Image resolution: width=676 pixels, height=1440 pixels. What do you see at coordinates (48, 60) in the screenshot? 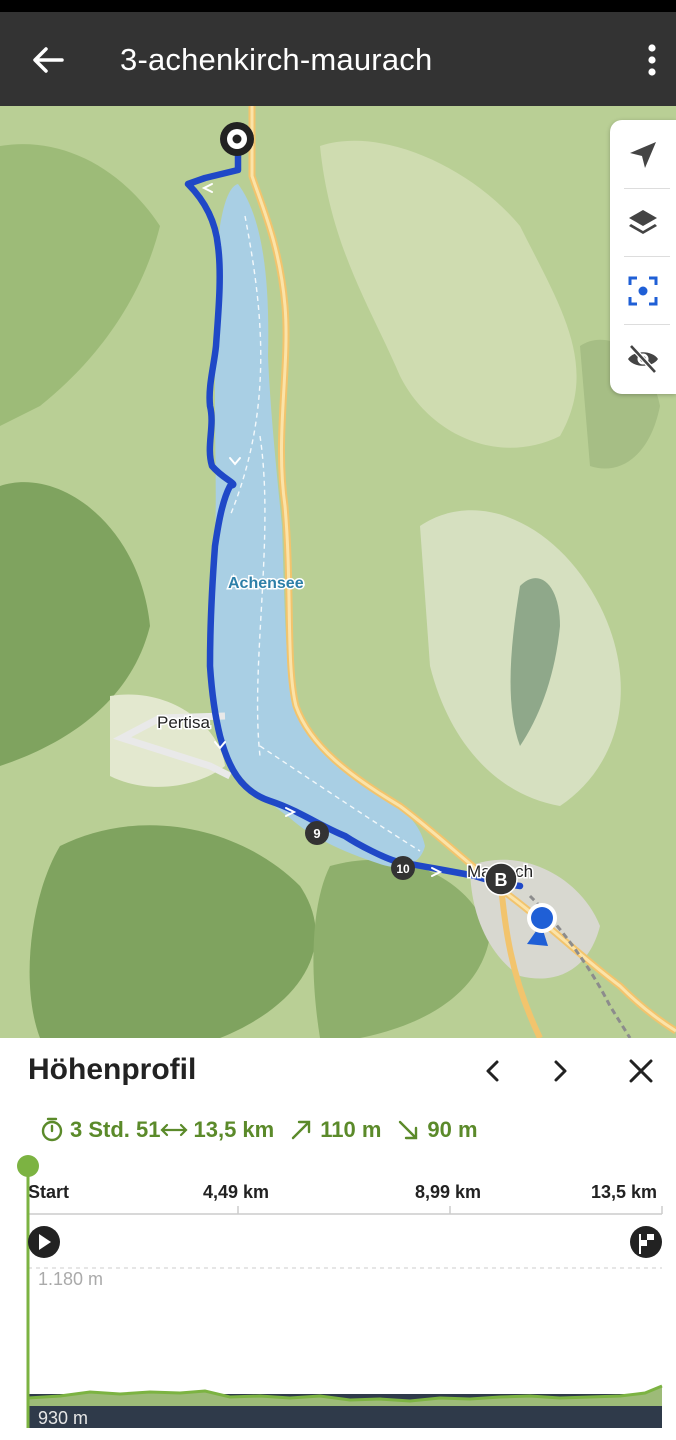
I see `arrow-left-icon` at bounding box center [48, 60].